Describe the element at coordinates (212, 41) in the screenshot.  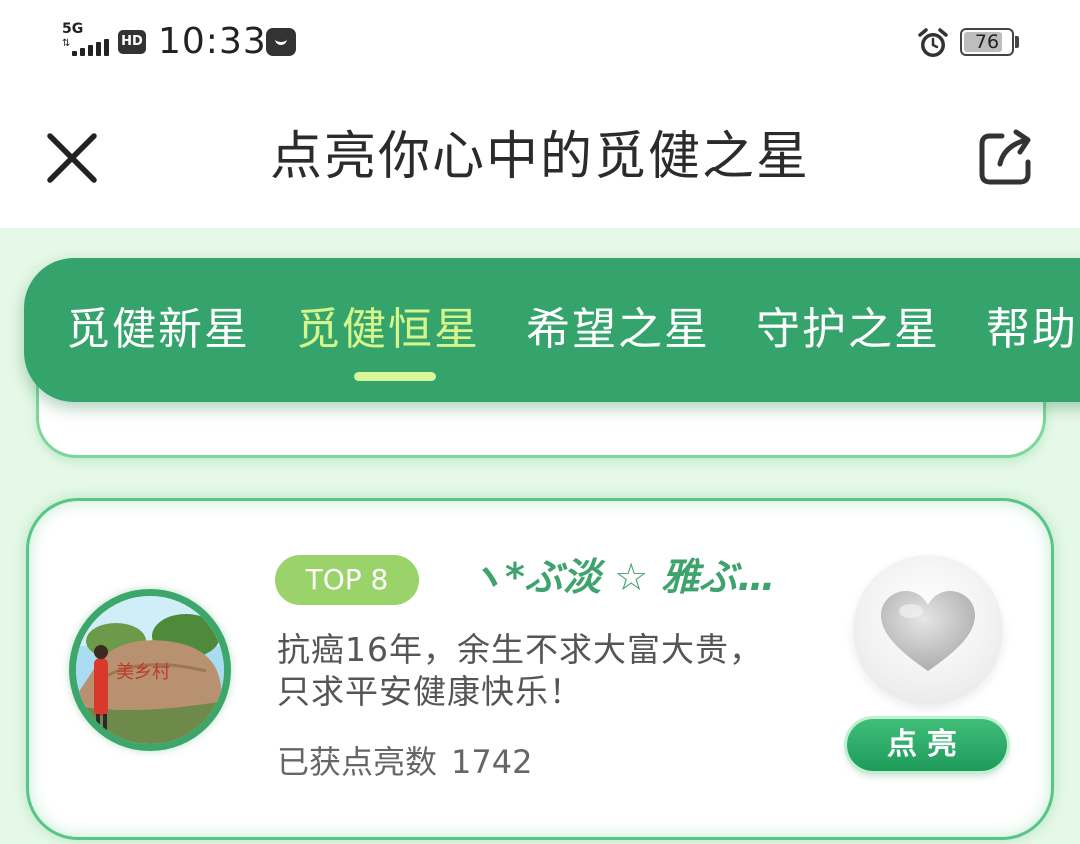
I see `status-time: 10:33` at that location.